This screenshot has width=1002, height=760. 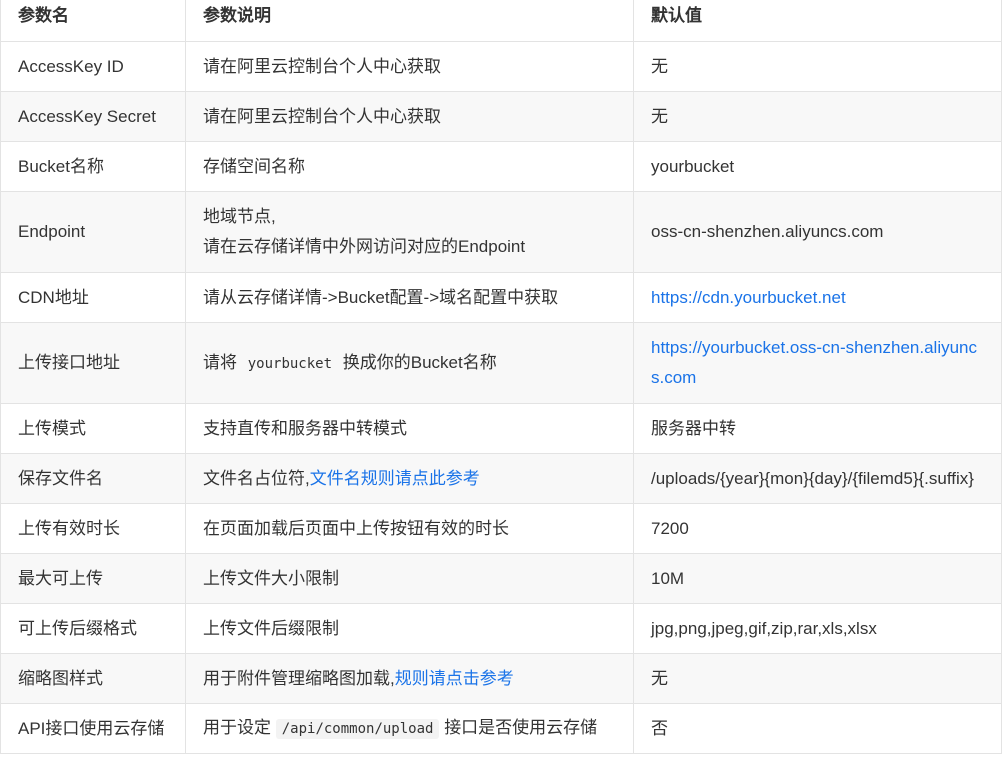 I want to click on param-description: 存储空间名称, so click(x=409, y=166).